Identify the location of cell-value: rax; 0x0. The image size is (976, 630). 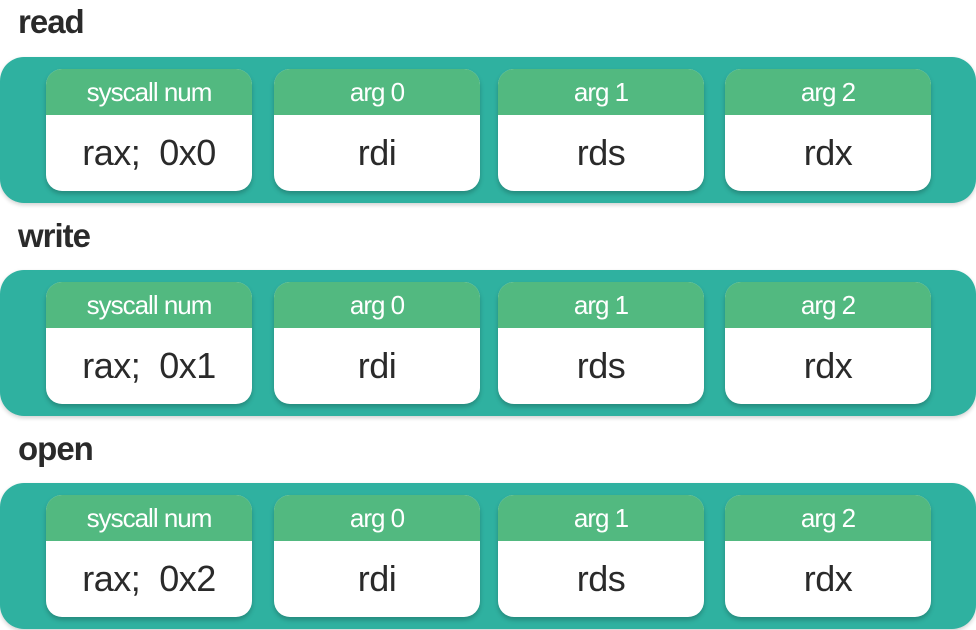
(149, 152).